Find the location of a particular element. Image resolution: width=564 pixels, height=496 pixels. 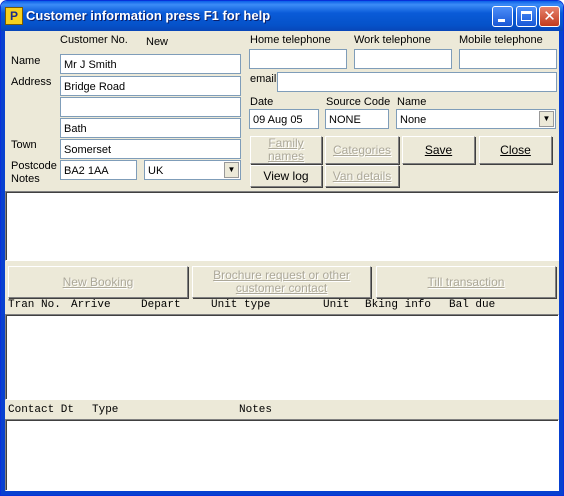

contacts-list is located at coordinates (282, 455).